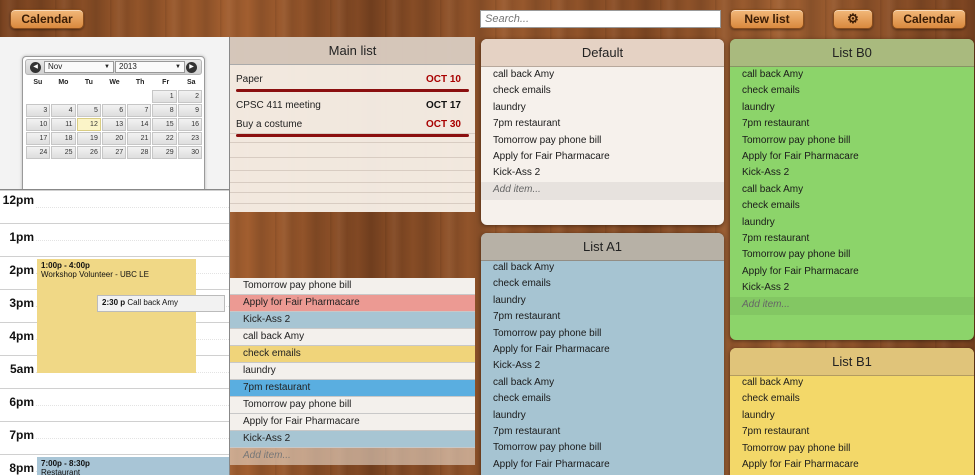 This screenshot has width=975, height=475. Describe the element at coordinates (114, 152) in the screenshot. I see `day-cell: 27` at that location.